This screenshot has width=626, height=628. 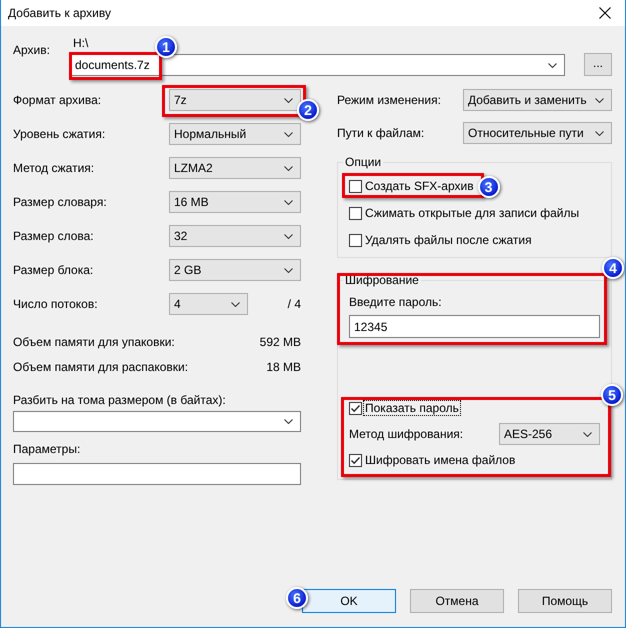 What do you see at coordinates (55, 304) in the screenshot?
I see `field-label: Число потоков:` at bounding box center [55, 304].